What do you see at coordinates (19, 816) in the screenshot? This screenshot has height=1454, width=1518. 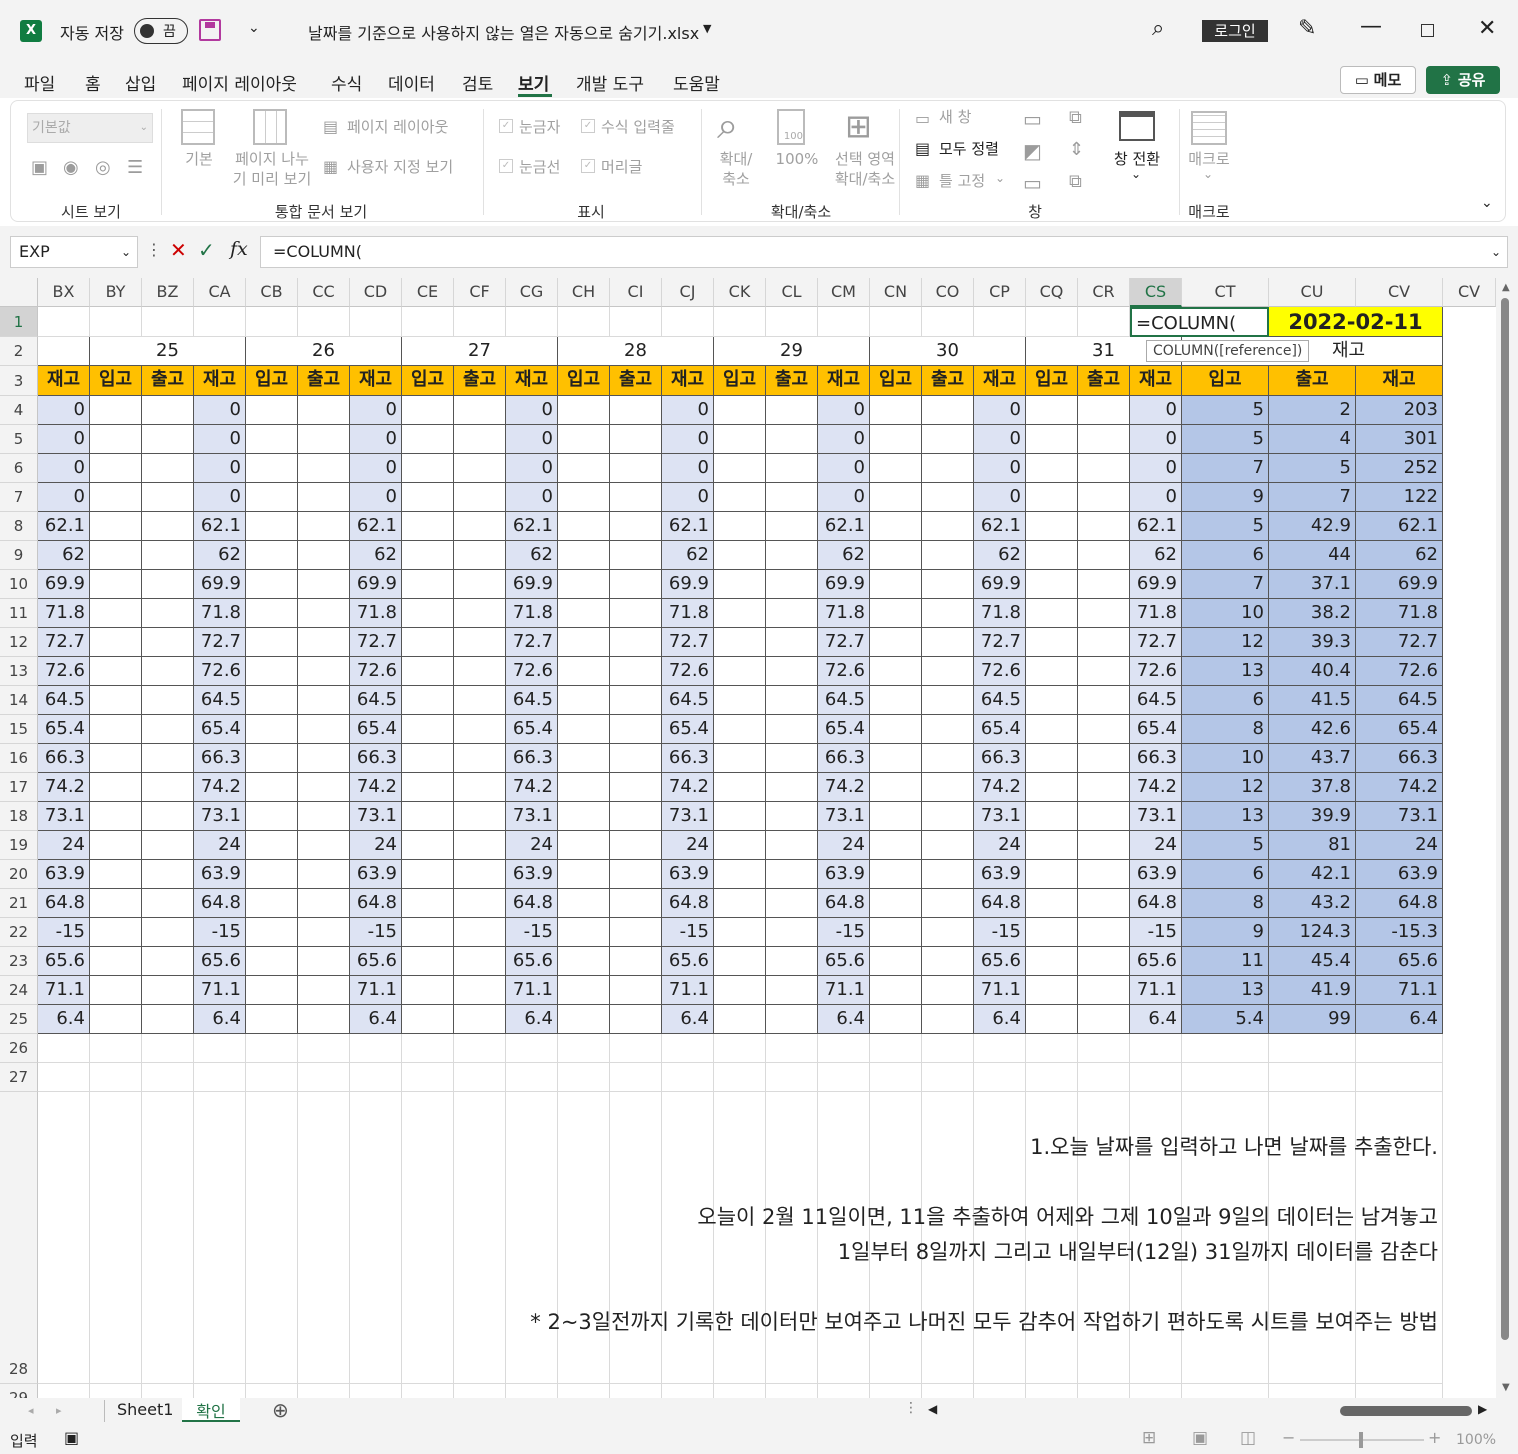 I see `row-header: 18` at bounding box center [19, 816].